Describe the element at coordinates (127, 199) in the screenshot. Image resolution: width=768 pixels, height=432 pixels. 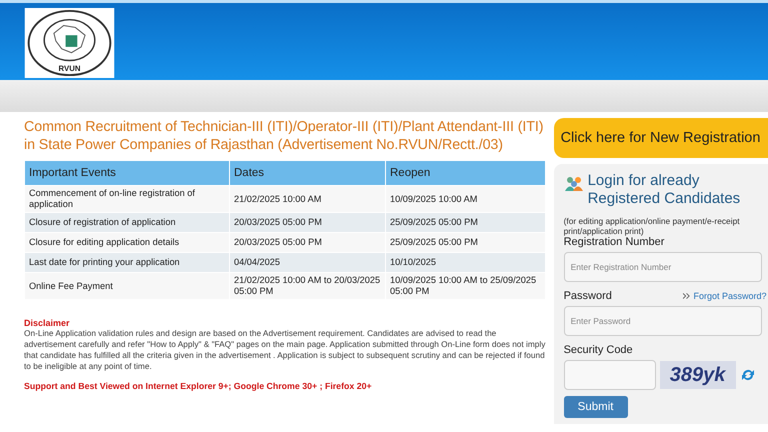
I see `table-cell: Commencement of on-line registration of application` at that location.